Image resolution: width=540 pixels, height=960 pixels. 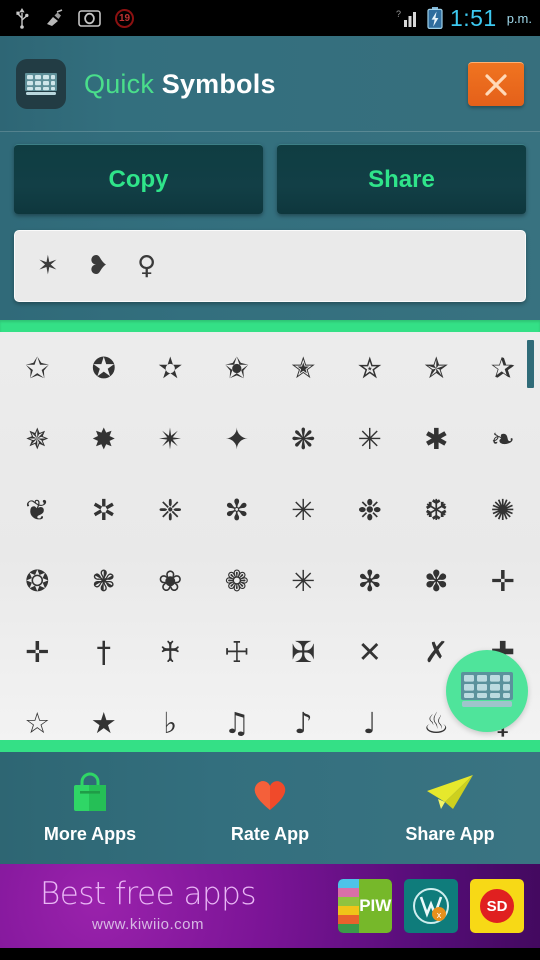 I want to click on keyboard-fab-button, so click(x=487, y=691).